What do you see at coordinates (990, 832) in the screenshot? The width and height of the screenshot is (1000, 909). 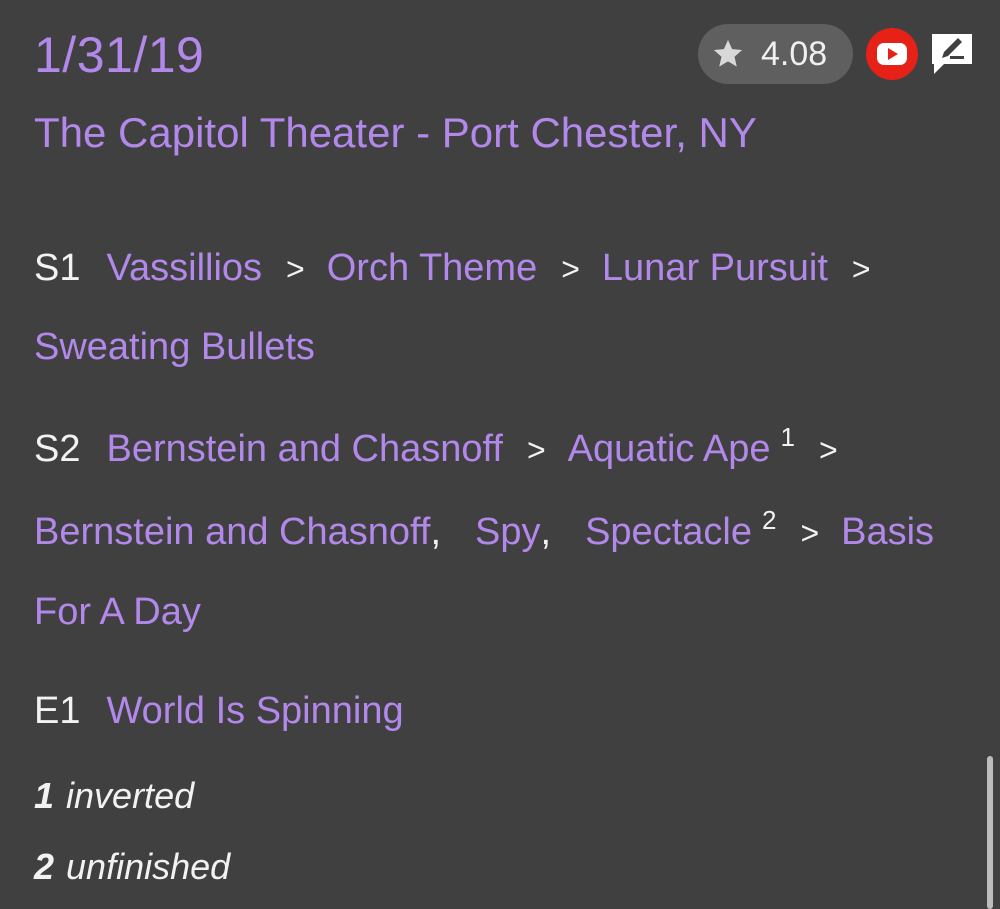 I see `scrollbar` at bounding box center [990, 832].